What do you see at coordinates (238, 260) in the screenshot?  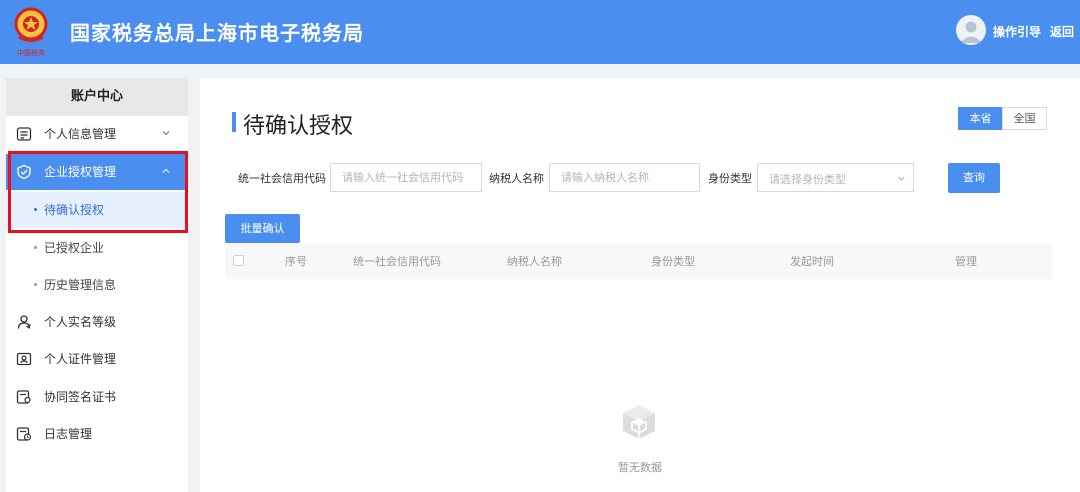 I see `select-all-checkbox` at bounding box center [238, 260].